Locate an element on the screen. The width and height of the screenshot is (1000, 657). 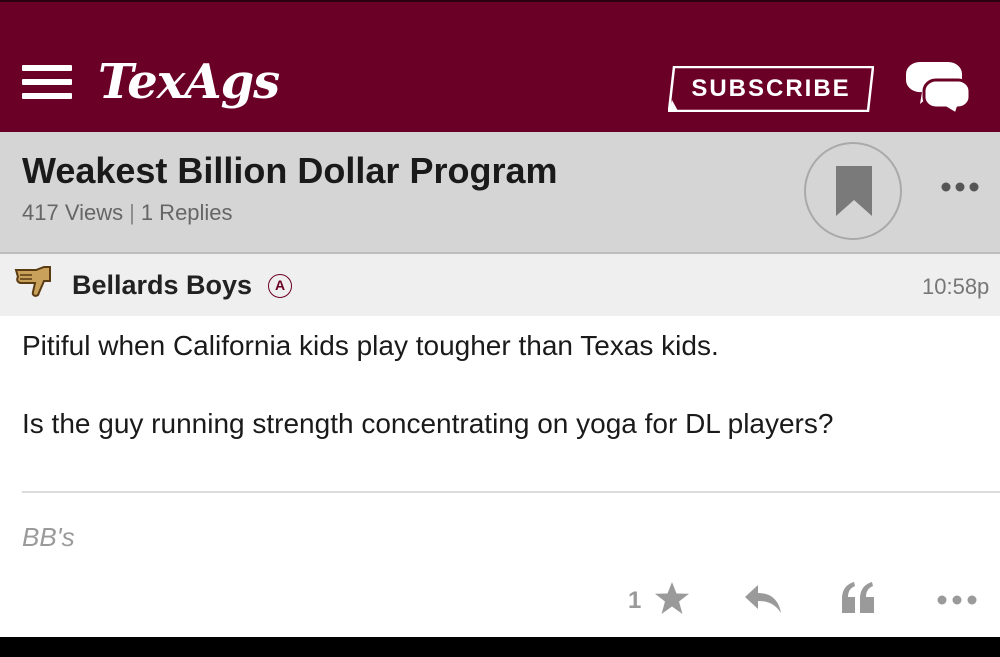
post-actions: 1 is located at coordinates (500, 600).